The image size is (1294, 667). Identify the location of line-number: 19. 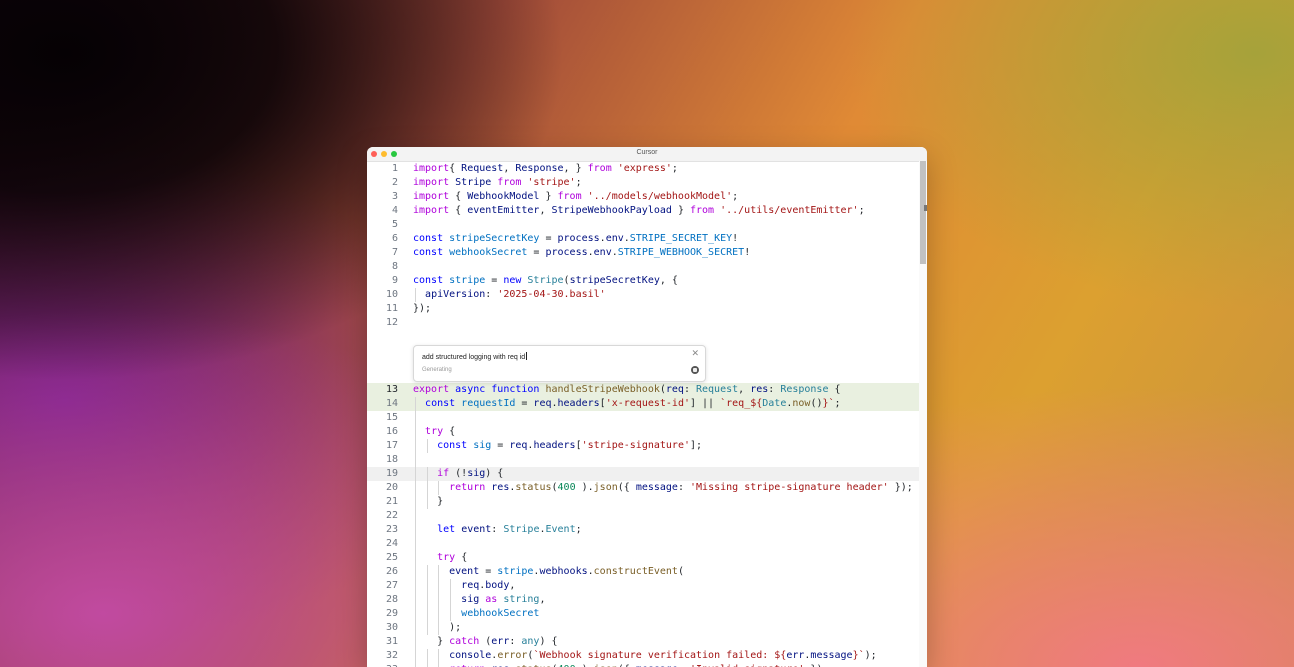
(391, 473).